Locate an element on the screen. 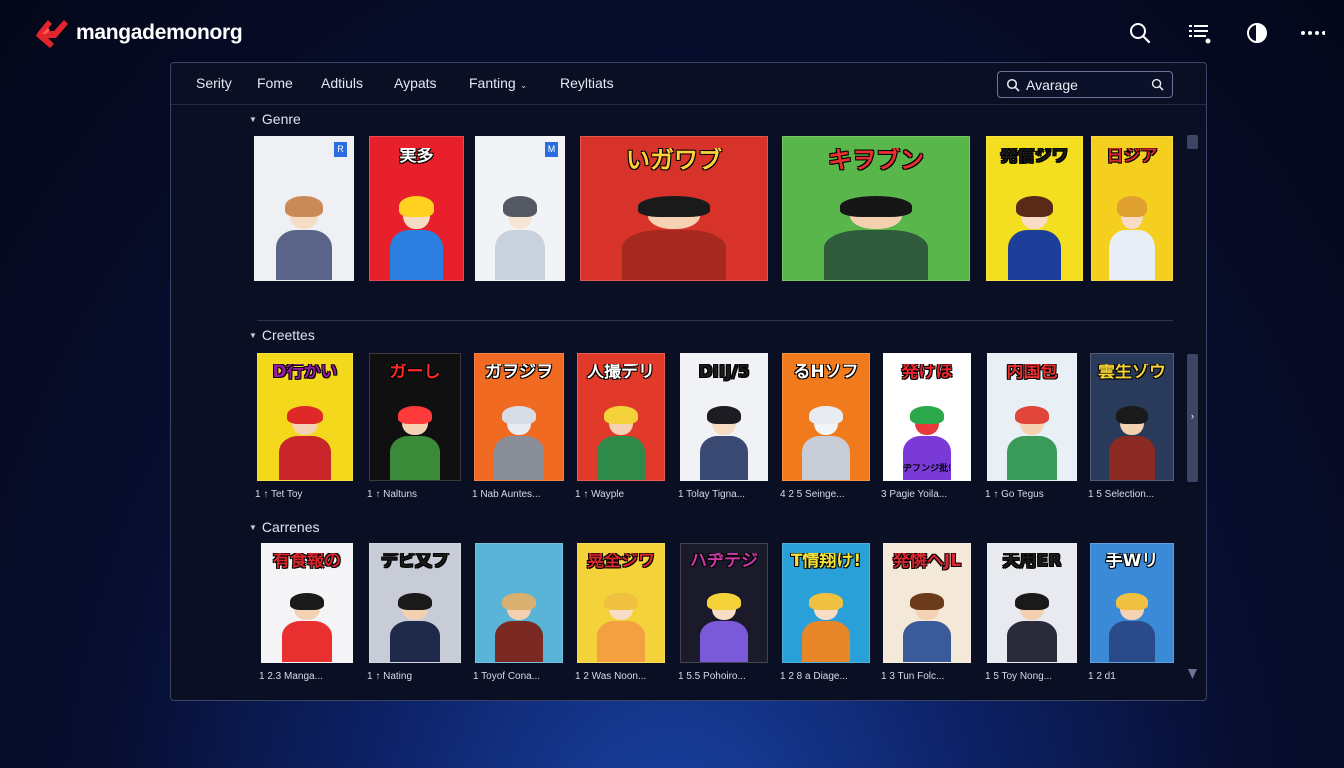 This screenshot has height=768, width=1344. scrollbar-thumb-top is located at coordinates (1192, 142).